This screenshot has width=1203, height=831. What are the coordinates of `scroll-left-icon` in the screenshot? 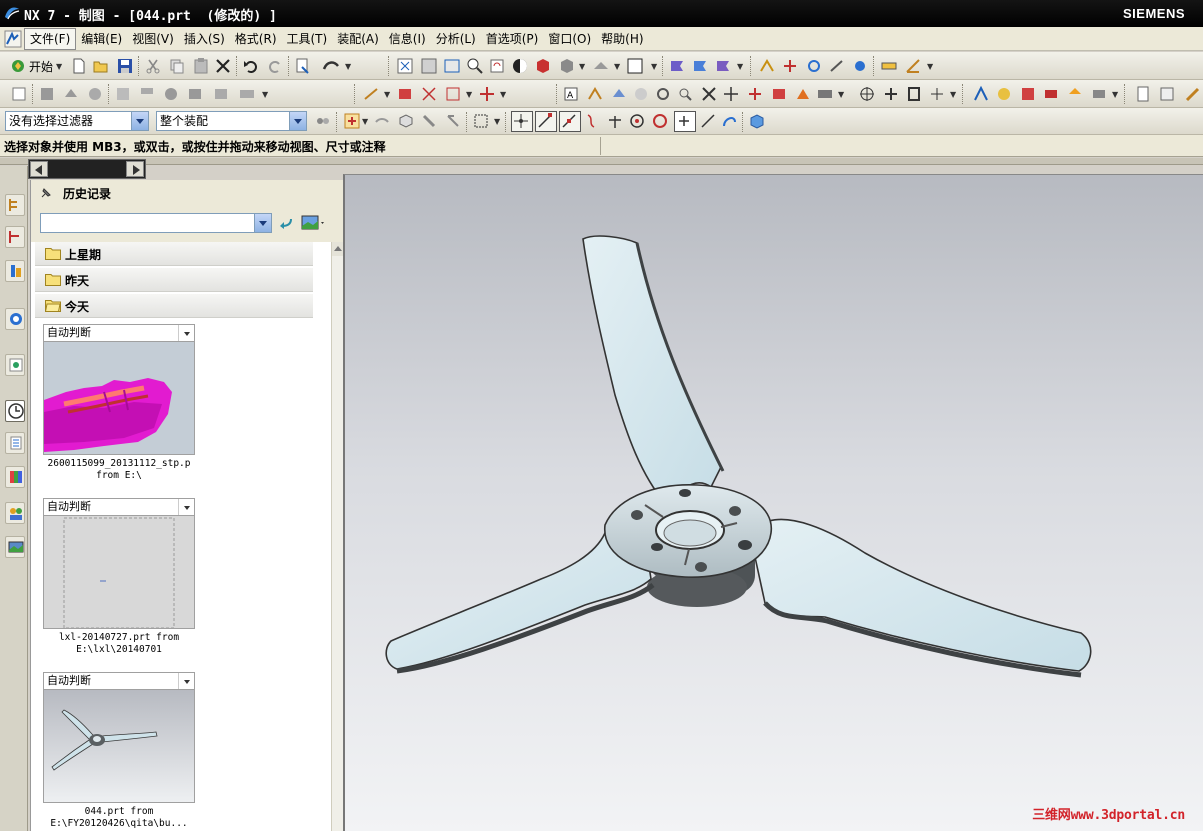 It's located at (39, 169).